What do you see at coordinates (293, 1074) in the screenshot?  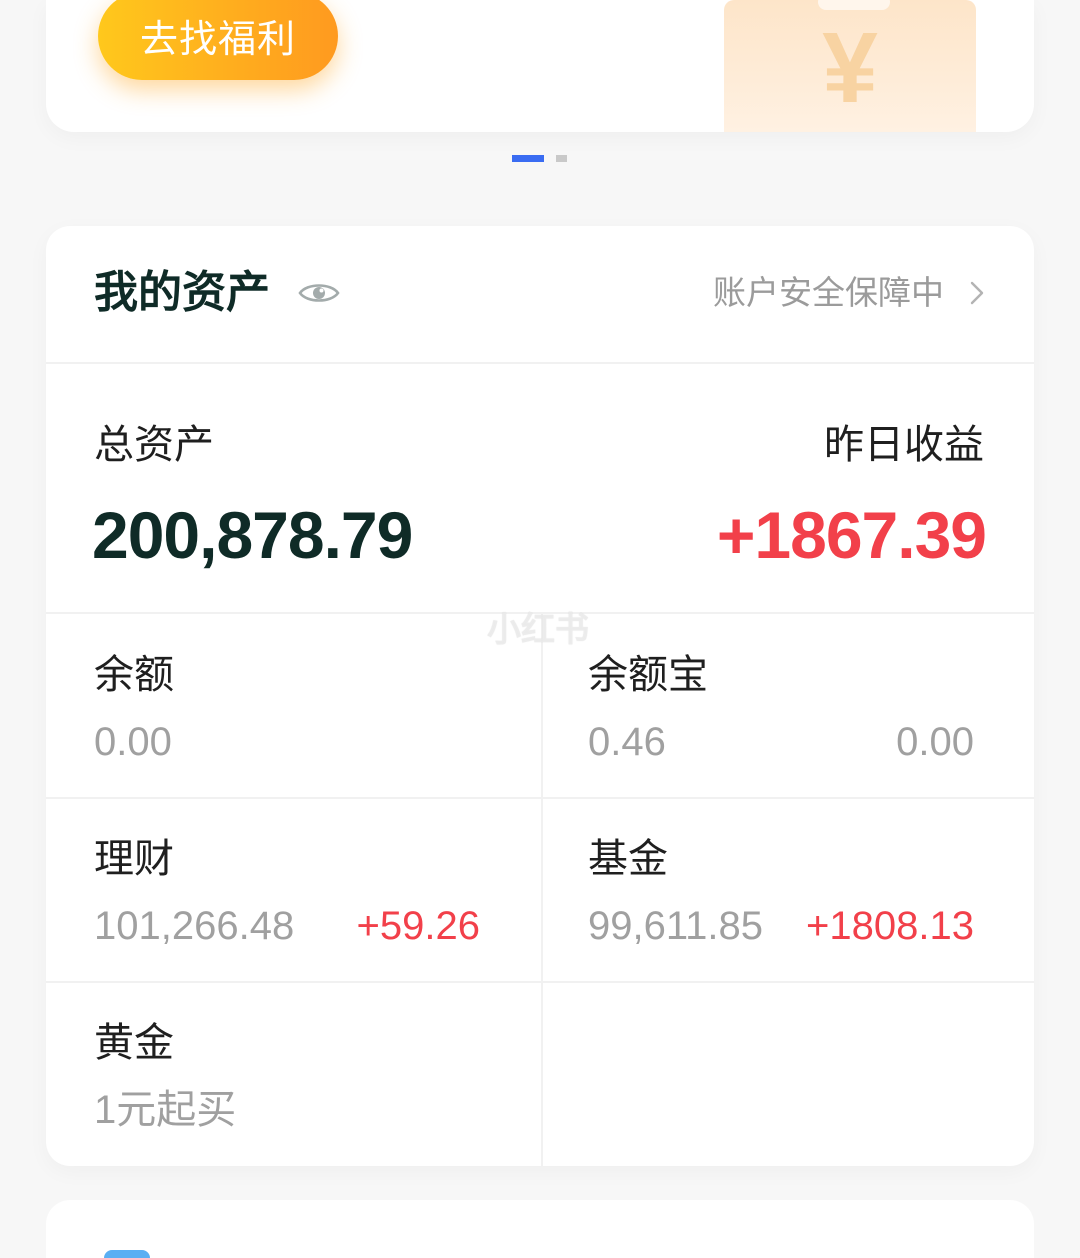 I see `asset-item-gold: 黄金 1元起买` at bounding box center [293, 1074].